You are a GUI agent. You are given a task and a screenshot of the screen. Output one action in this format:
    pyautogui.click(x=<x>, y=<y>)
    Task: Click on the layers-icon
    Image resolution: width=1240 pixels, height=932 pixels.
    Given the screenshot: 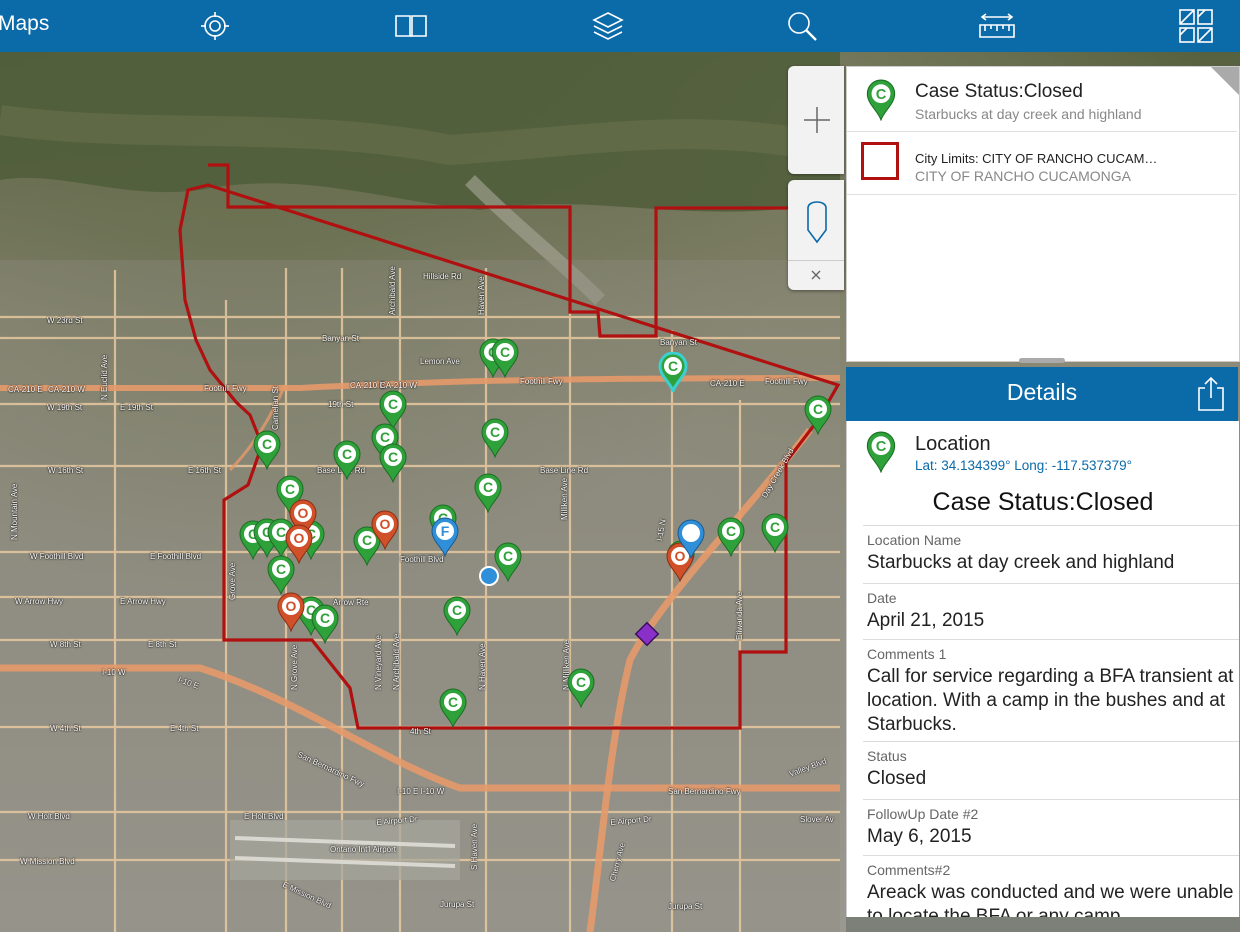 What is the action you would take?
    pyautogui.click(x=608, y=26)
    